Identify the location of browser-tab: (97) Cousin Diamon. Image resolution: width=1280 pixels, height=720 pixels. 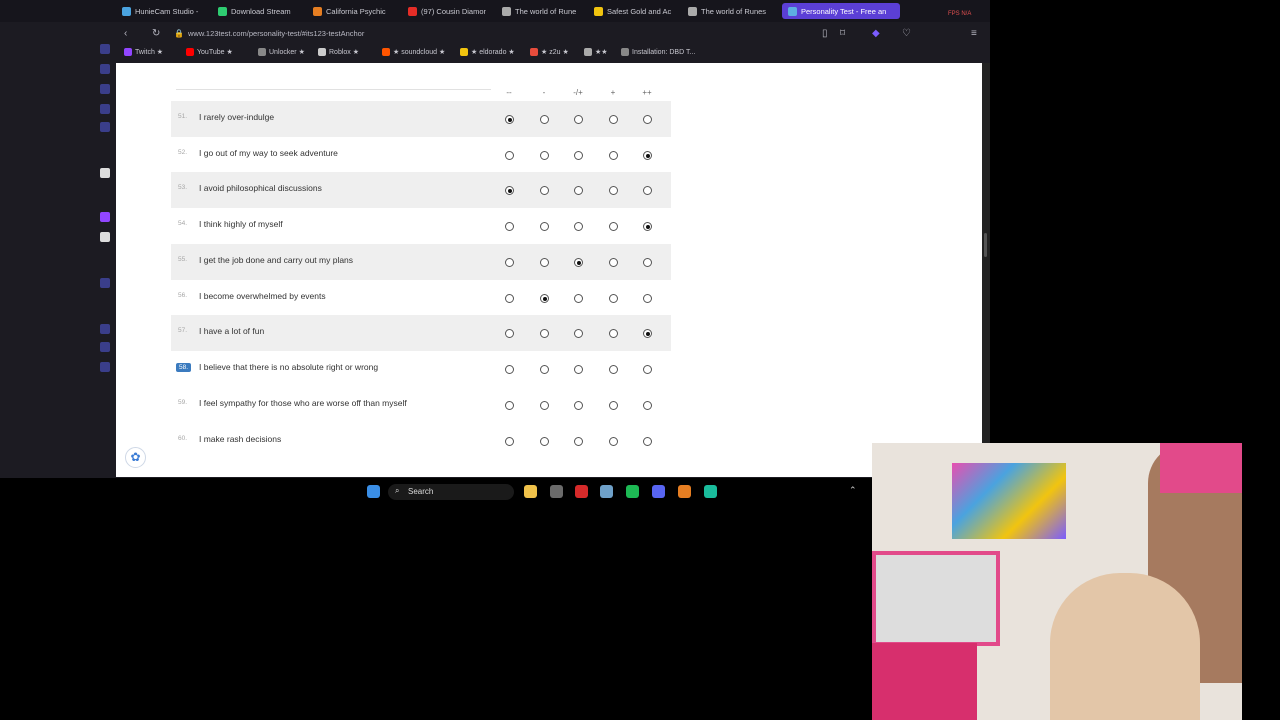
(447, 11).